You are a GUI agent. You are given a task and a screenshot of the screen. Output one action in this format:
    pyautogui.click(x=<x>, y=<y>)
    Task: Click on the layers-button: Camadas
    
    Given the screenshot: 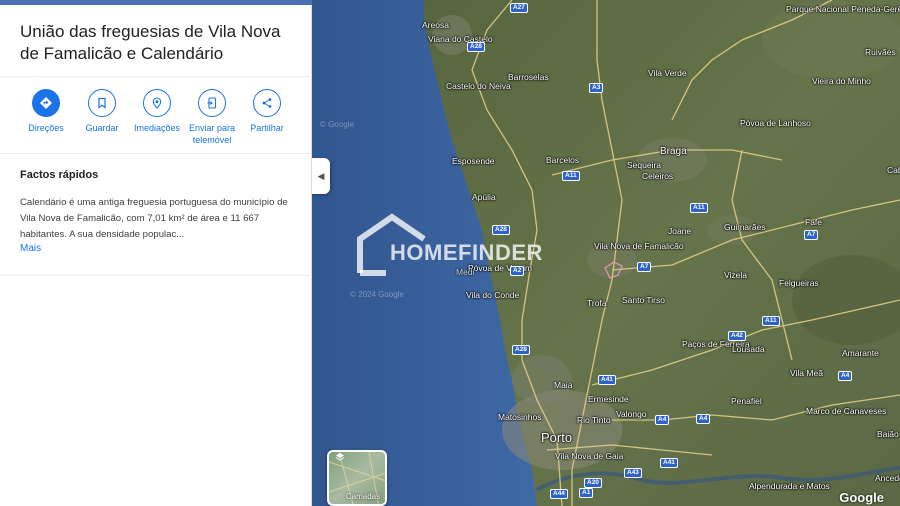 What is the action you would take?
    pyautogui.click(x=357, y=478)
    